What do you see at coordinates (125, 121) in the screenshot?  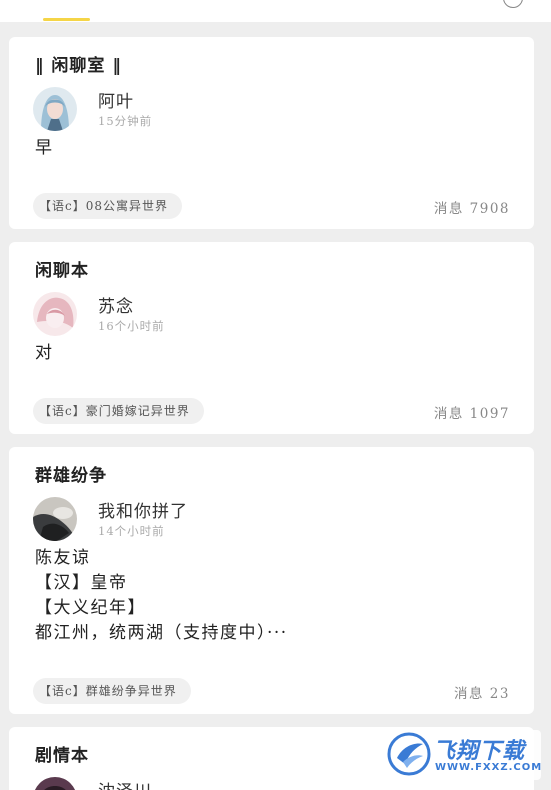 I see `post-time: 15分钟前` at bounding box center [125, 121].